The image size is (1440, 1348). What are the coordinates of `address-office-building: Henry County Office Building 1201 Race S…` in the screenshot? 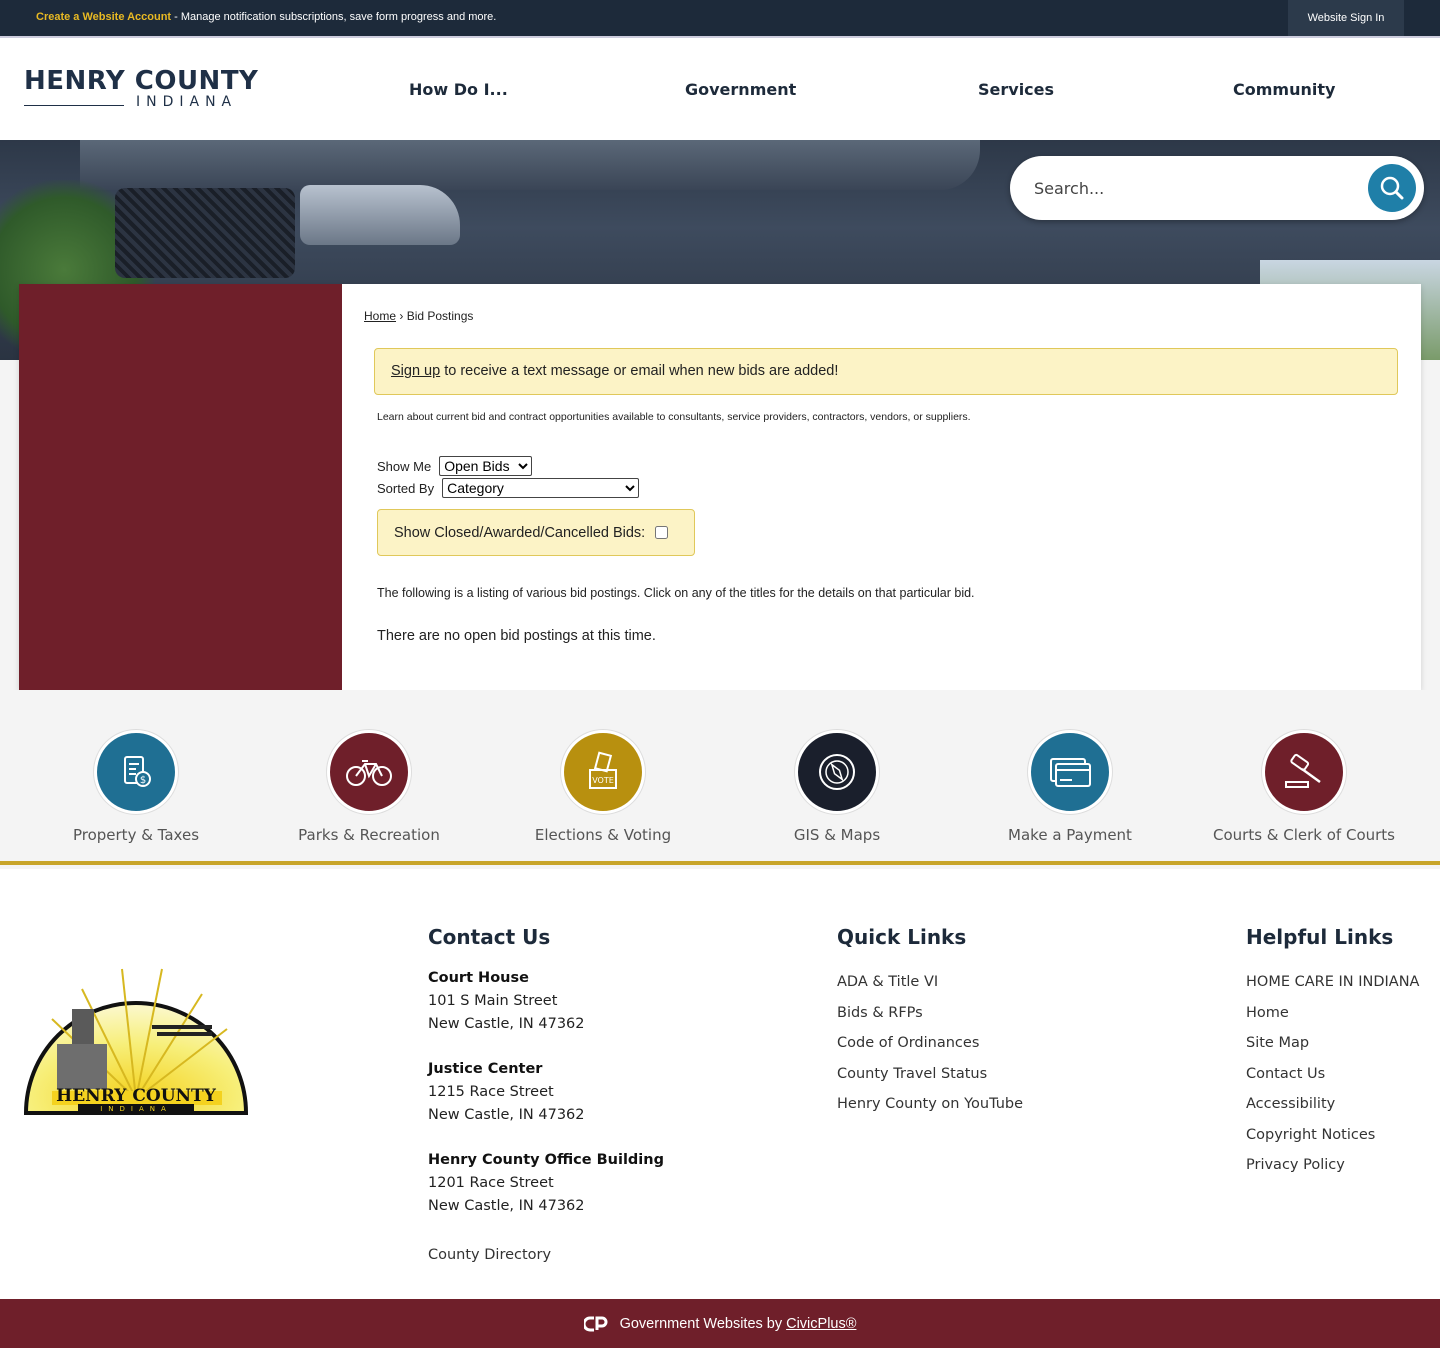 It's located at (546, 1183).